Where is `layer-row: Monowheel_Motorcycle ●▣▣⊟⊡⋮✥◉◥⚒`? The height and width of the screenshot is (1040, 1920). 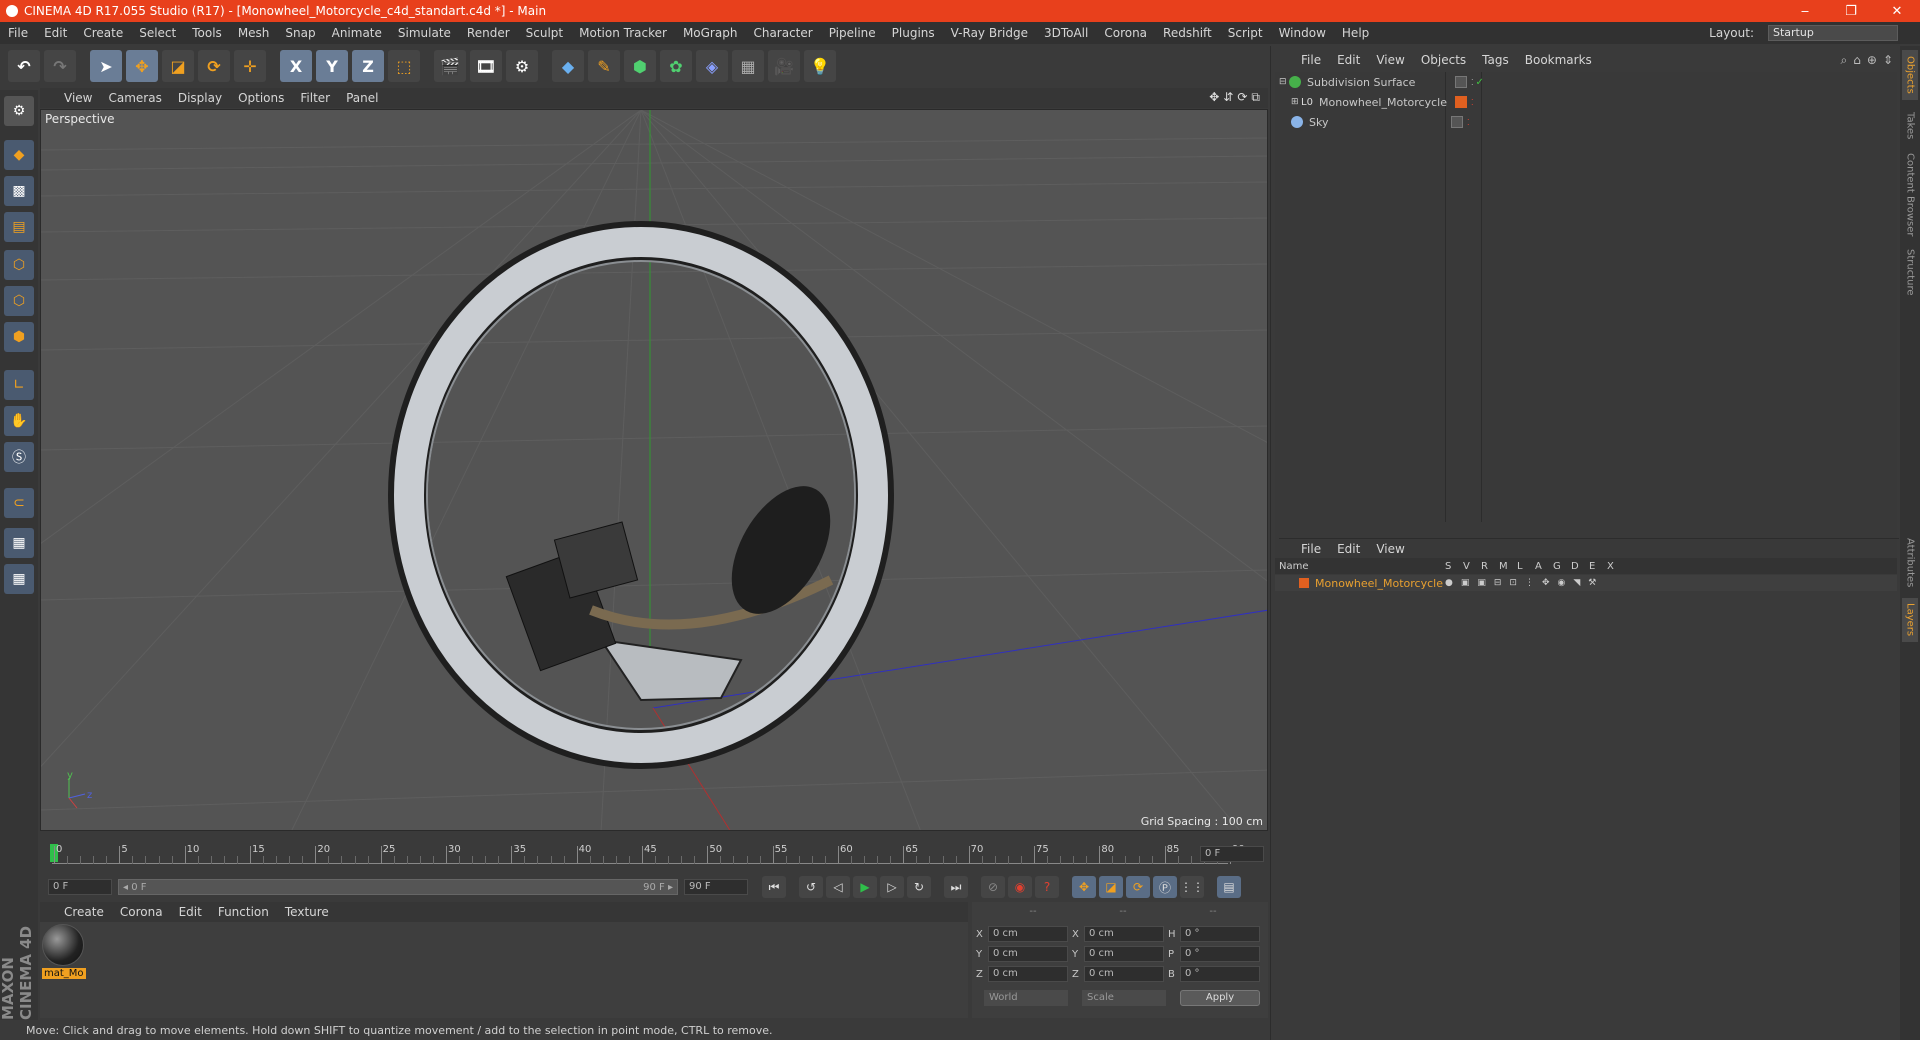
layer-row: Monowheel_Motorcycle ●▣▣⊟⊡⋮✥◉◥⚒ is located at coordinates (1586, 583).